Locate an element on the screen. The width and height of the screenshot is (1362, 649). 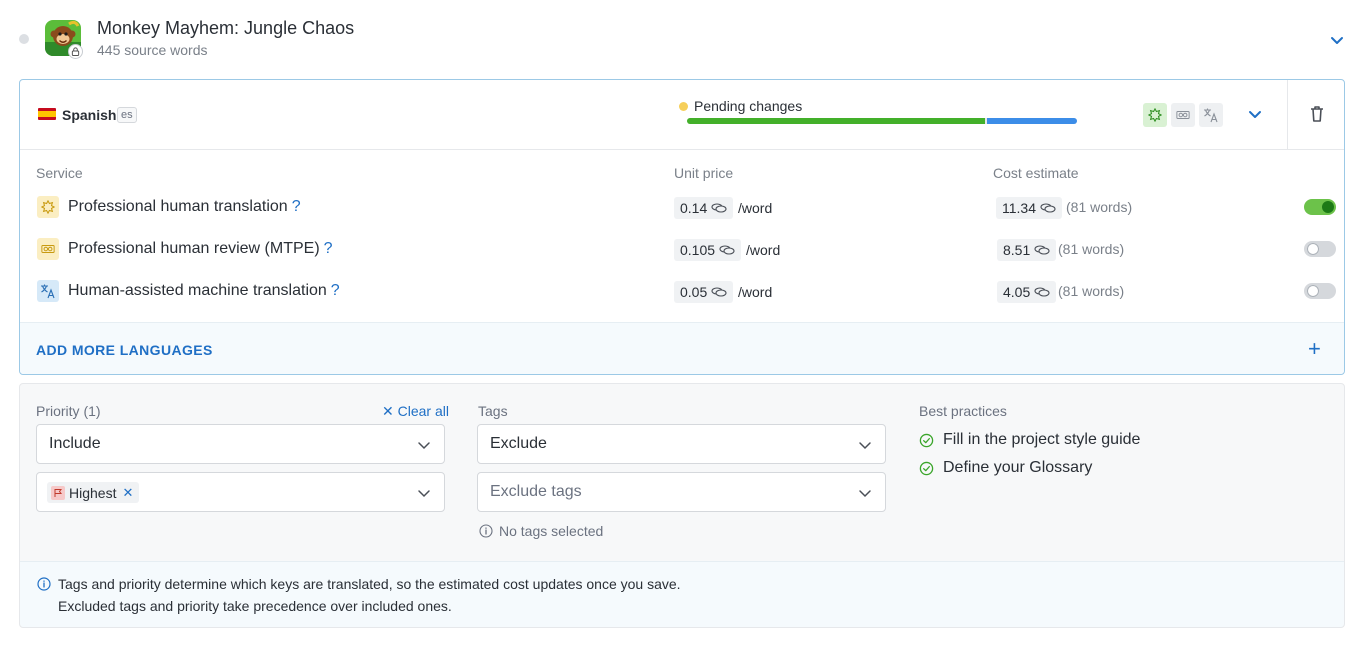
progress-in-progress is located at coordinates (1031, 121).